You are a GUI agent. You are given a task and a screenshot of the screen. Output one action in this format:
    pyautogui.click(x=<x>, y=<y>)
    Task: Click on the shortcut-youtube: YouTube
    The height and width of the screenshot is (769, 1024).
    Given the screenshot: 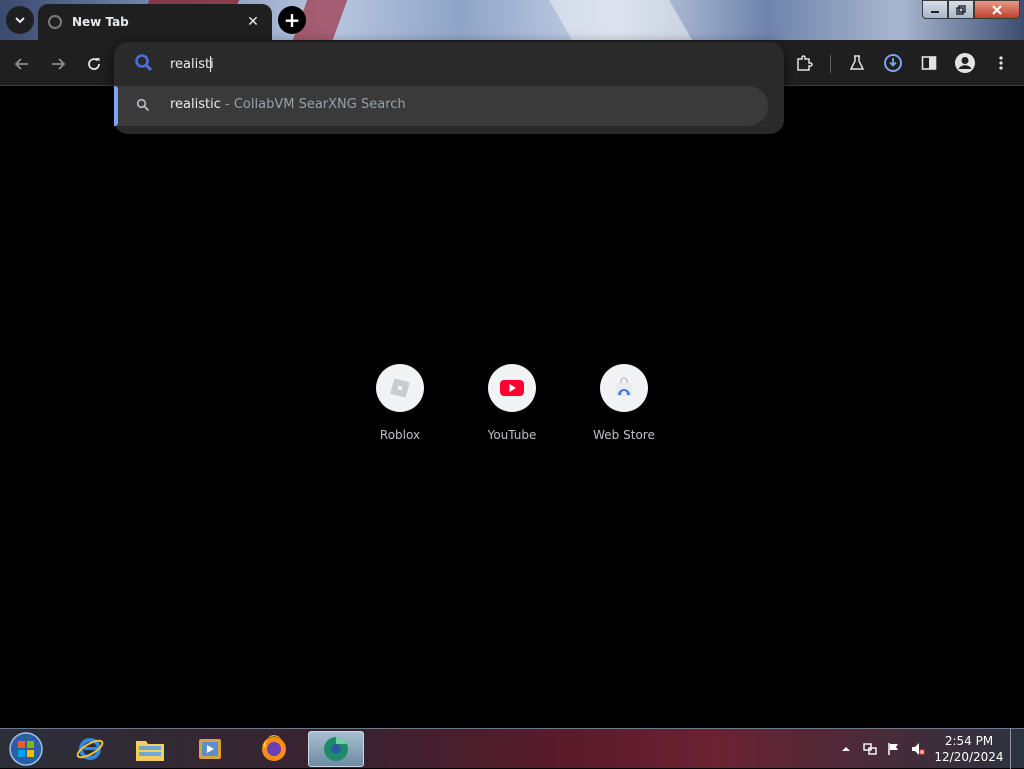 What is the action you would take?
    pyautogui.click(x=512, y=403)
    